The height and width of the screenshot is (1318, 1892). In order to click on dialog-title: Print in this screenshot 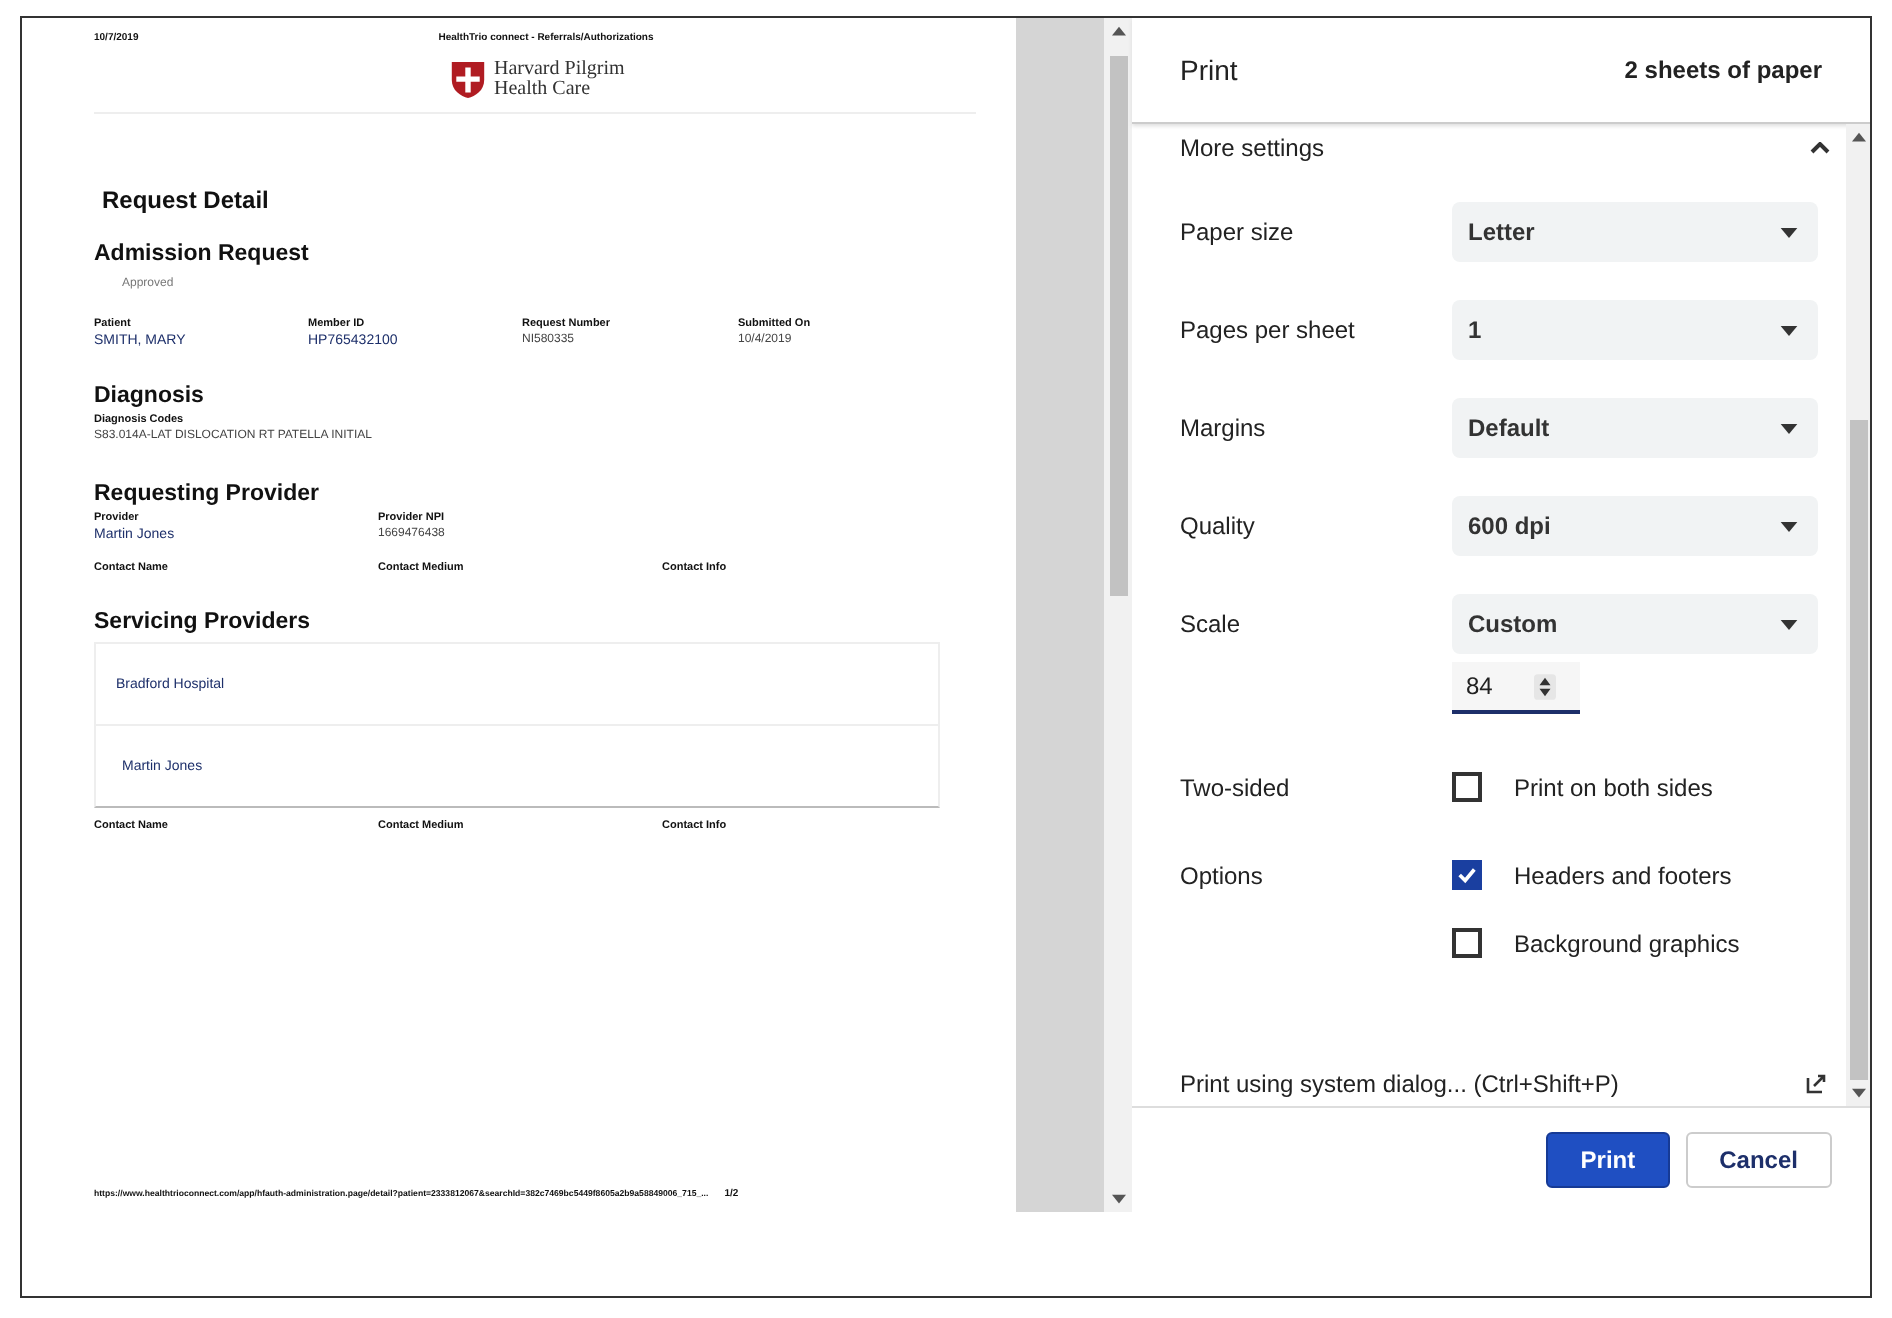, I will do `click(1209, 70)`.